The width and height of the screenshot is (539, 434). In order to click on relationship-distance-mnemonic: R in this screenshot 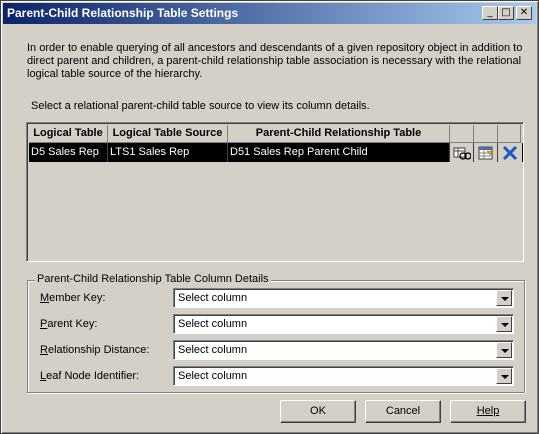, I will do `click(44, 350)`.